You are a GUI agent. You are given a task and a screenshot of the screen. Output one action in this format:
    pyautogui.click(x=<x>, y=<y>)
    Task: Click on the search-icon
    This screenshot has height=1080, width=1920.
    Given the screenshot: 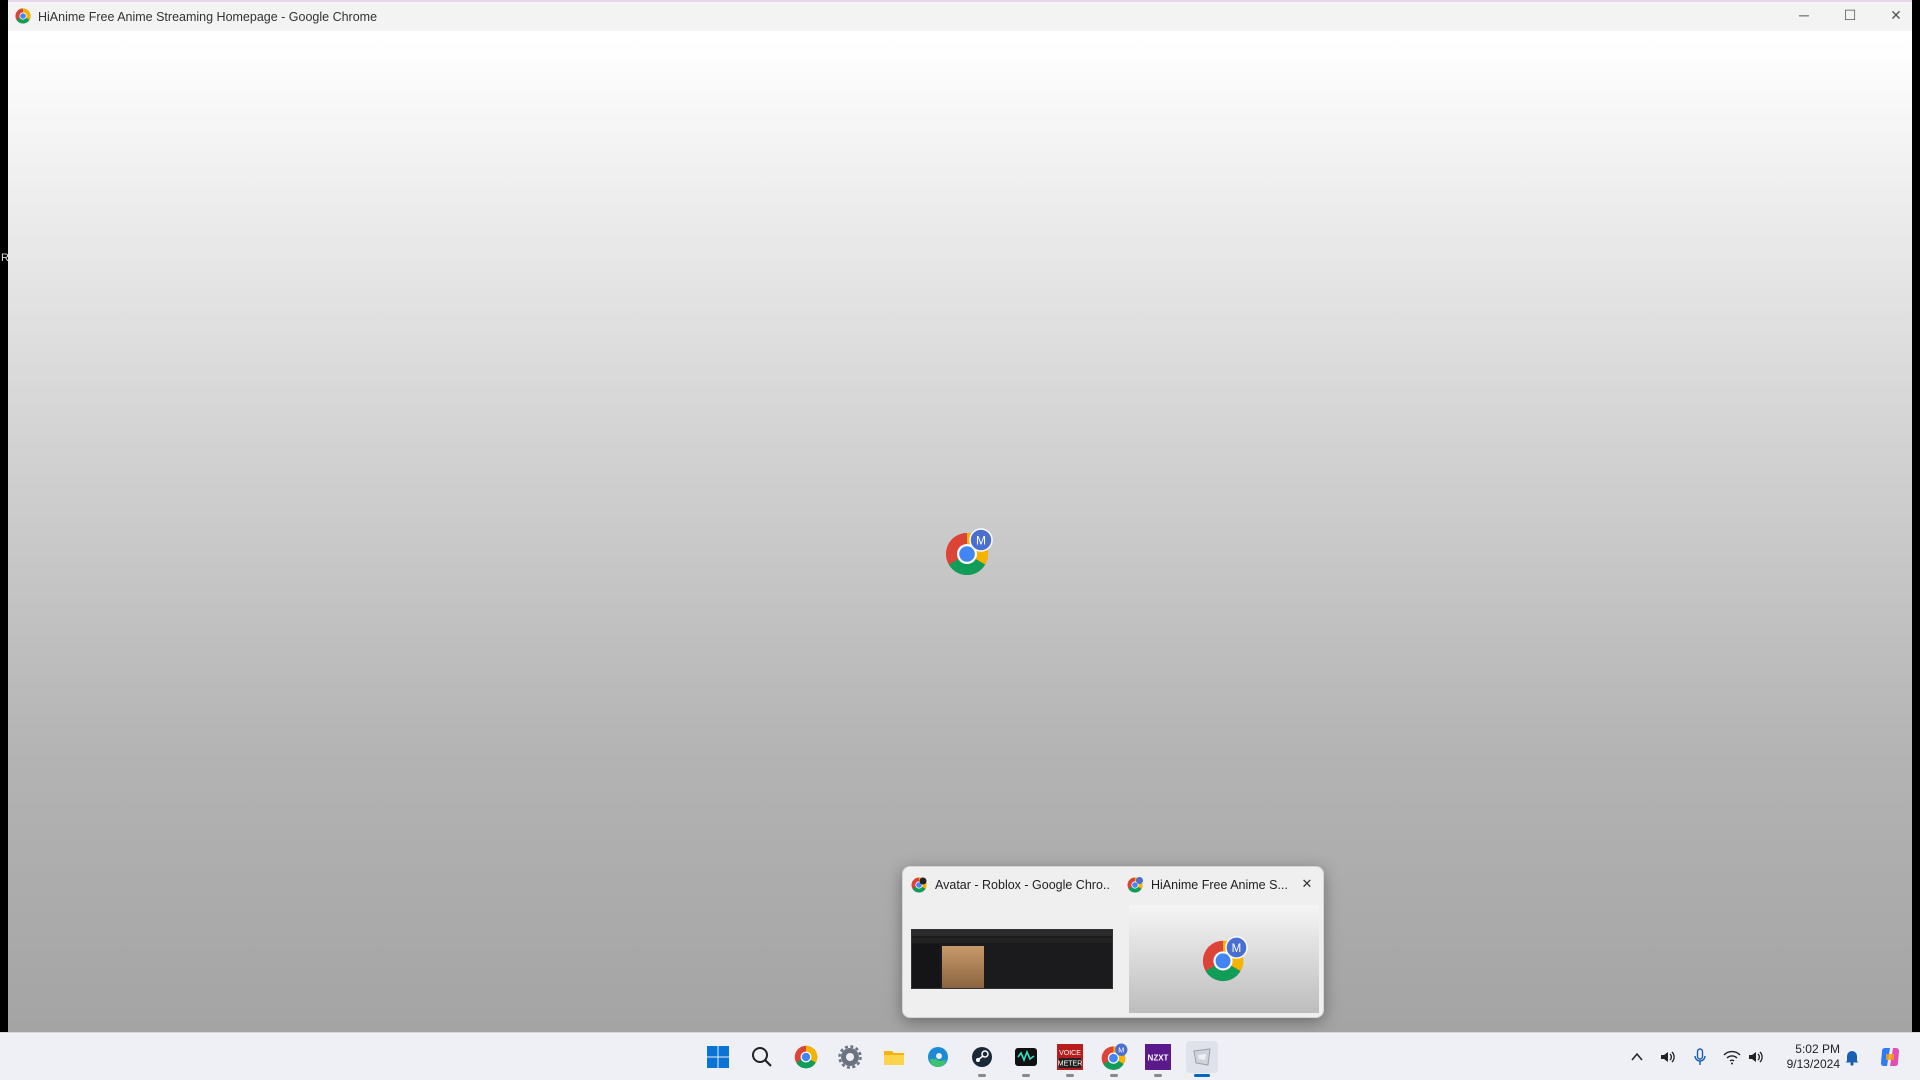 What is the action you would take?
    pyautogui.click(x=762, y=1057)
    